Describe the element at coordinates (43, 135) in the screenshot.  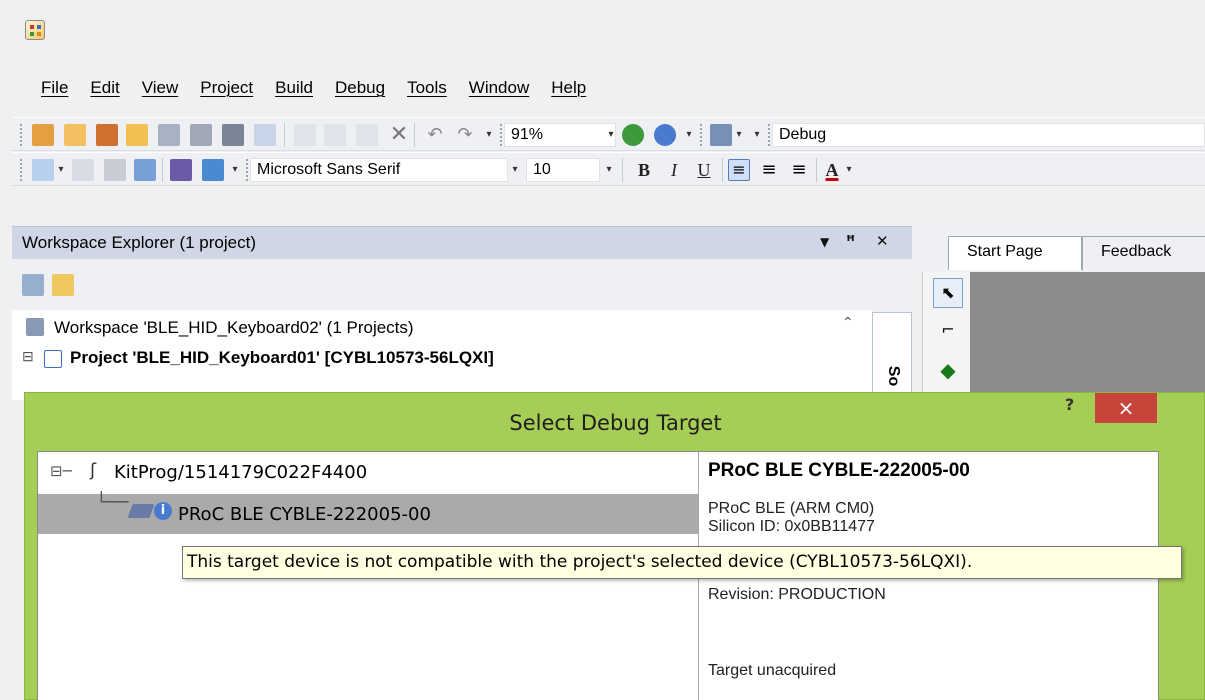
I see `new-workspace-icon` at that location.